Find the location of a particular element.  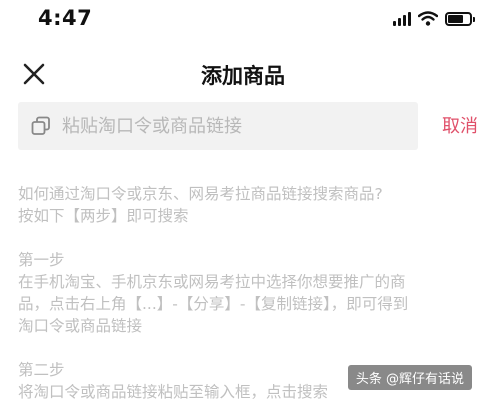

nav-bar: 添加商品 is located at coordinates (243, 73).